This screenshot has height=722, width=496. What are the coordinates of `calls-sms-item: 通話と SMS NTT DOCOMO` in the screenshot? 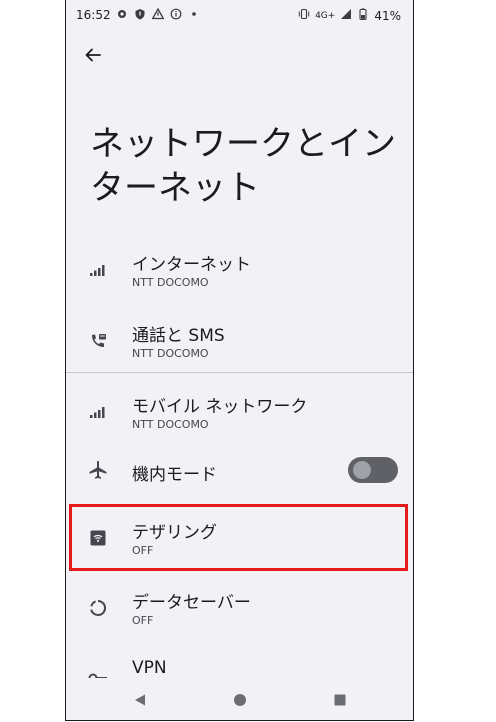 It's located at (239, 341).